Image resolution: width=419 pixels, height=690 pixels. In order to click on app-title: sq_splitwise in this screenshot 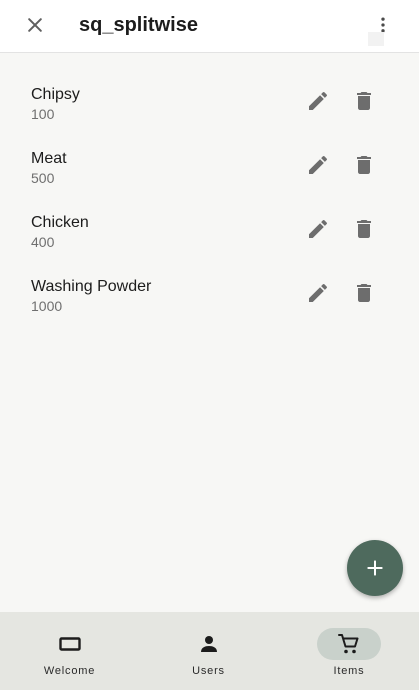, I will do `click(138, 25)`.